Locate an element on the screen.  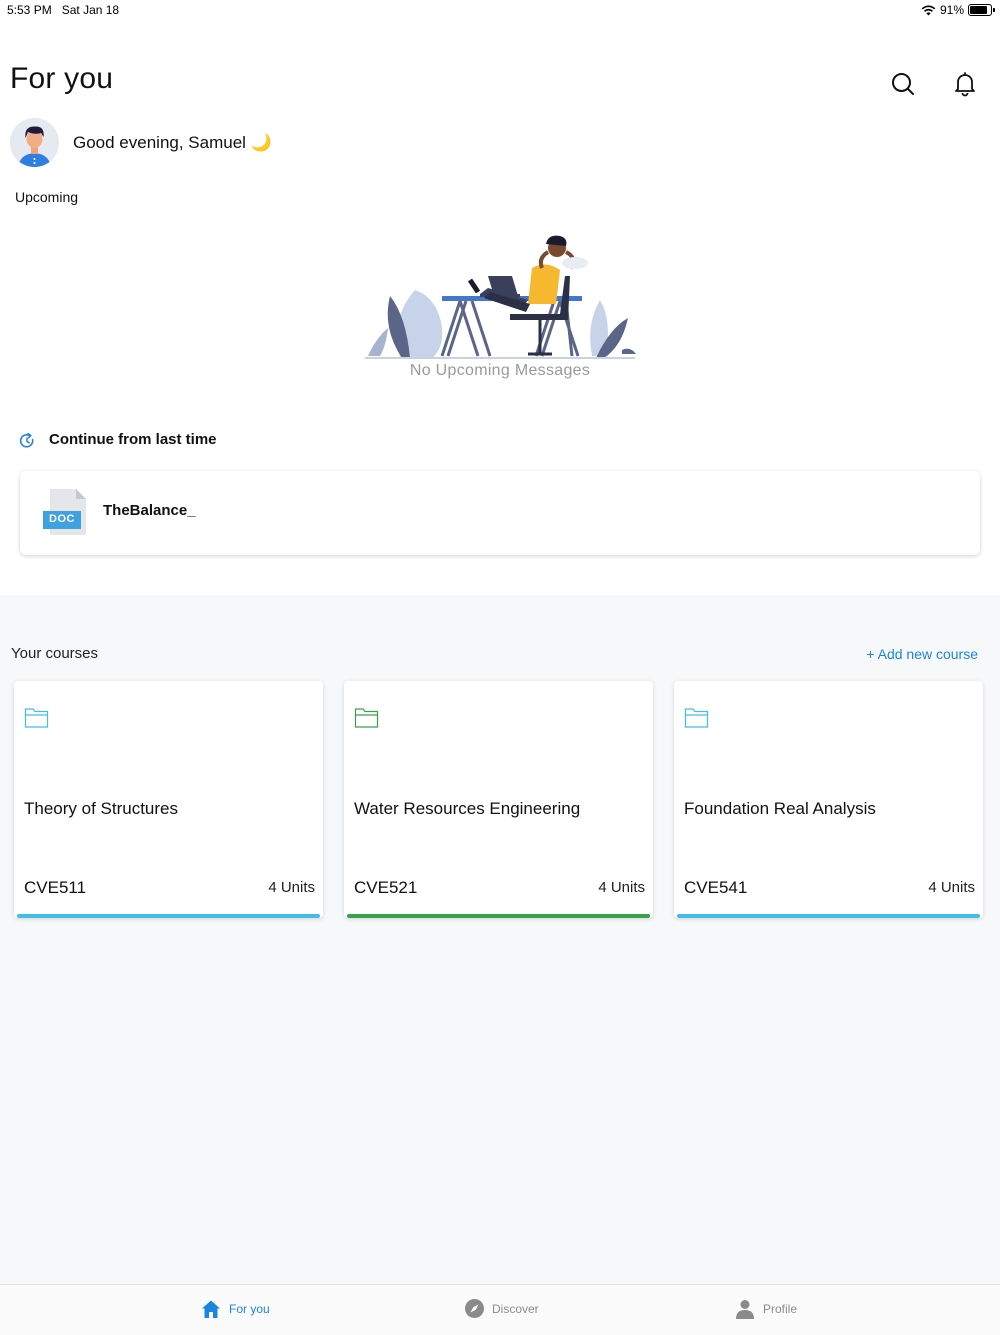
course-card: Foundation Real Analysis CVE541 4 Units is located at coordinates (828, 799).